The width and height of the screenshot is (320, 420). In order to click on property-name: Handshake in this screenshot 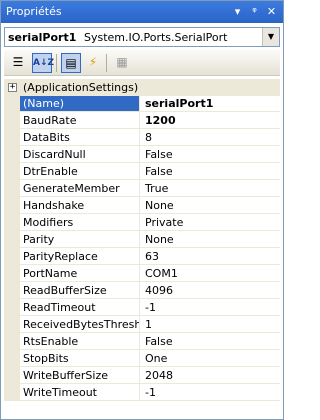, I will do `click(79, 206)`.